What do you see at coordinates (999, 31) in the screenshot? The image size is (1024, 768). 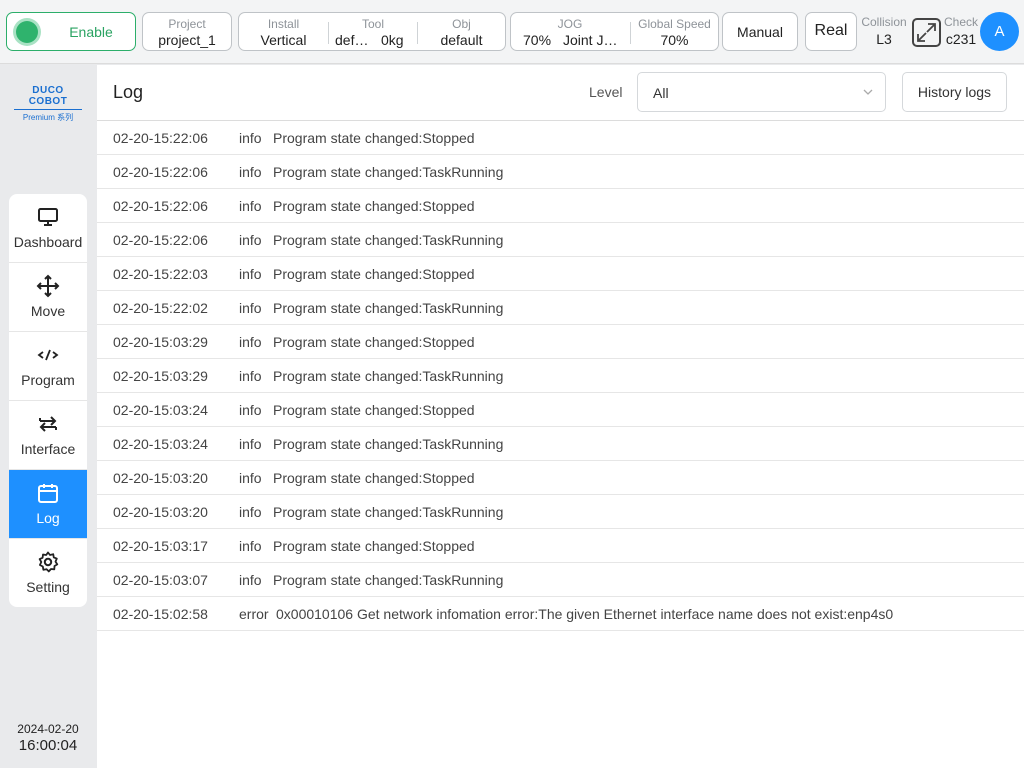 I see `avatar: A` at bounding box center [999, 31].